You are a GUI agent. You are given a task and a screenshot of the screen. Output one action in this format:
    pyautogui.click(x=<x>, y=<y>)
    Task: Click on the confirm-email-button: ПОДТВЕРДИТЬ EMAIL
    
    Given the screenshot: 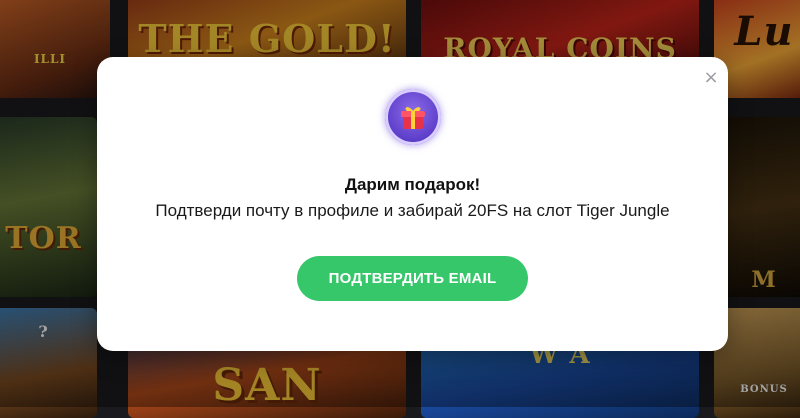 What is the action you would take?
    pyautogui.click(x=412, y=278)
    